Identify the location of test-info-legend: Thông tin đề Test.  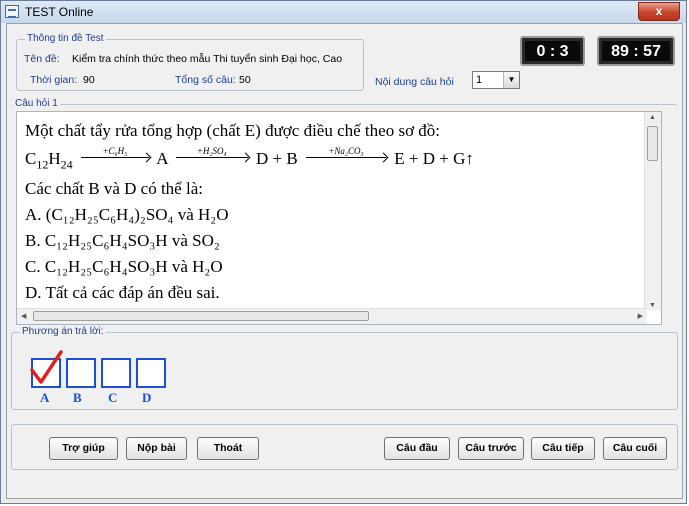
(65, 38).